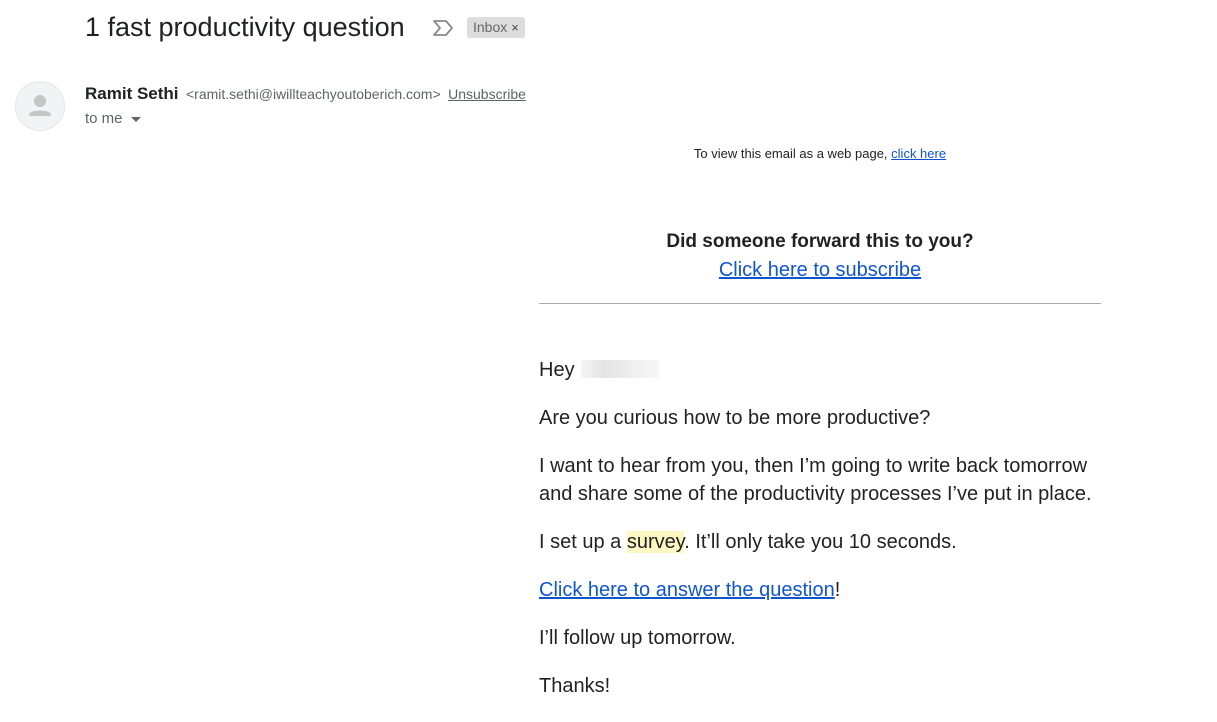  I want to click on avatar, so click(40, 106).